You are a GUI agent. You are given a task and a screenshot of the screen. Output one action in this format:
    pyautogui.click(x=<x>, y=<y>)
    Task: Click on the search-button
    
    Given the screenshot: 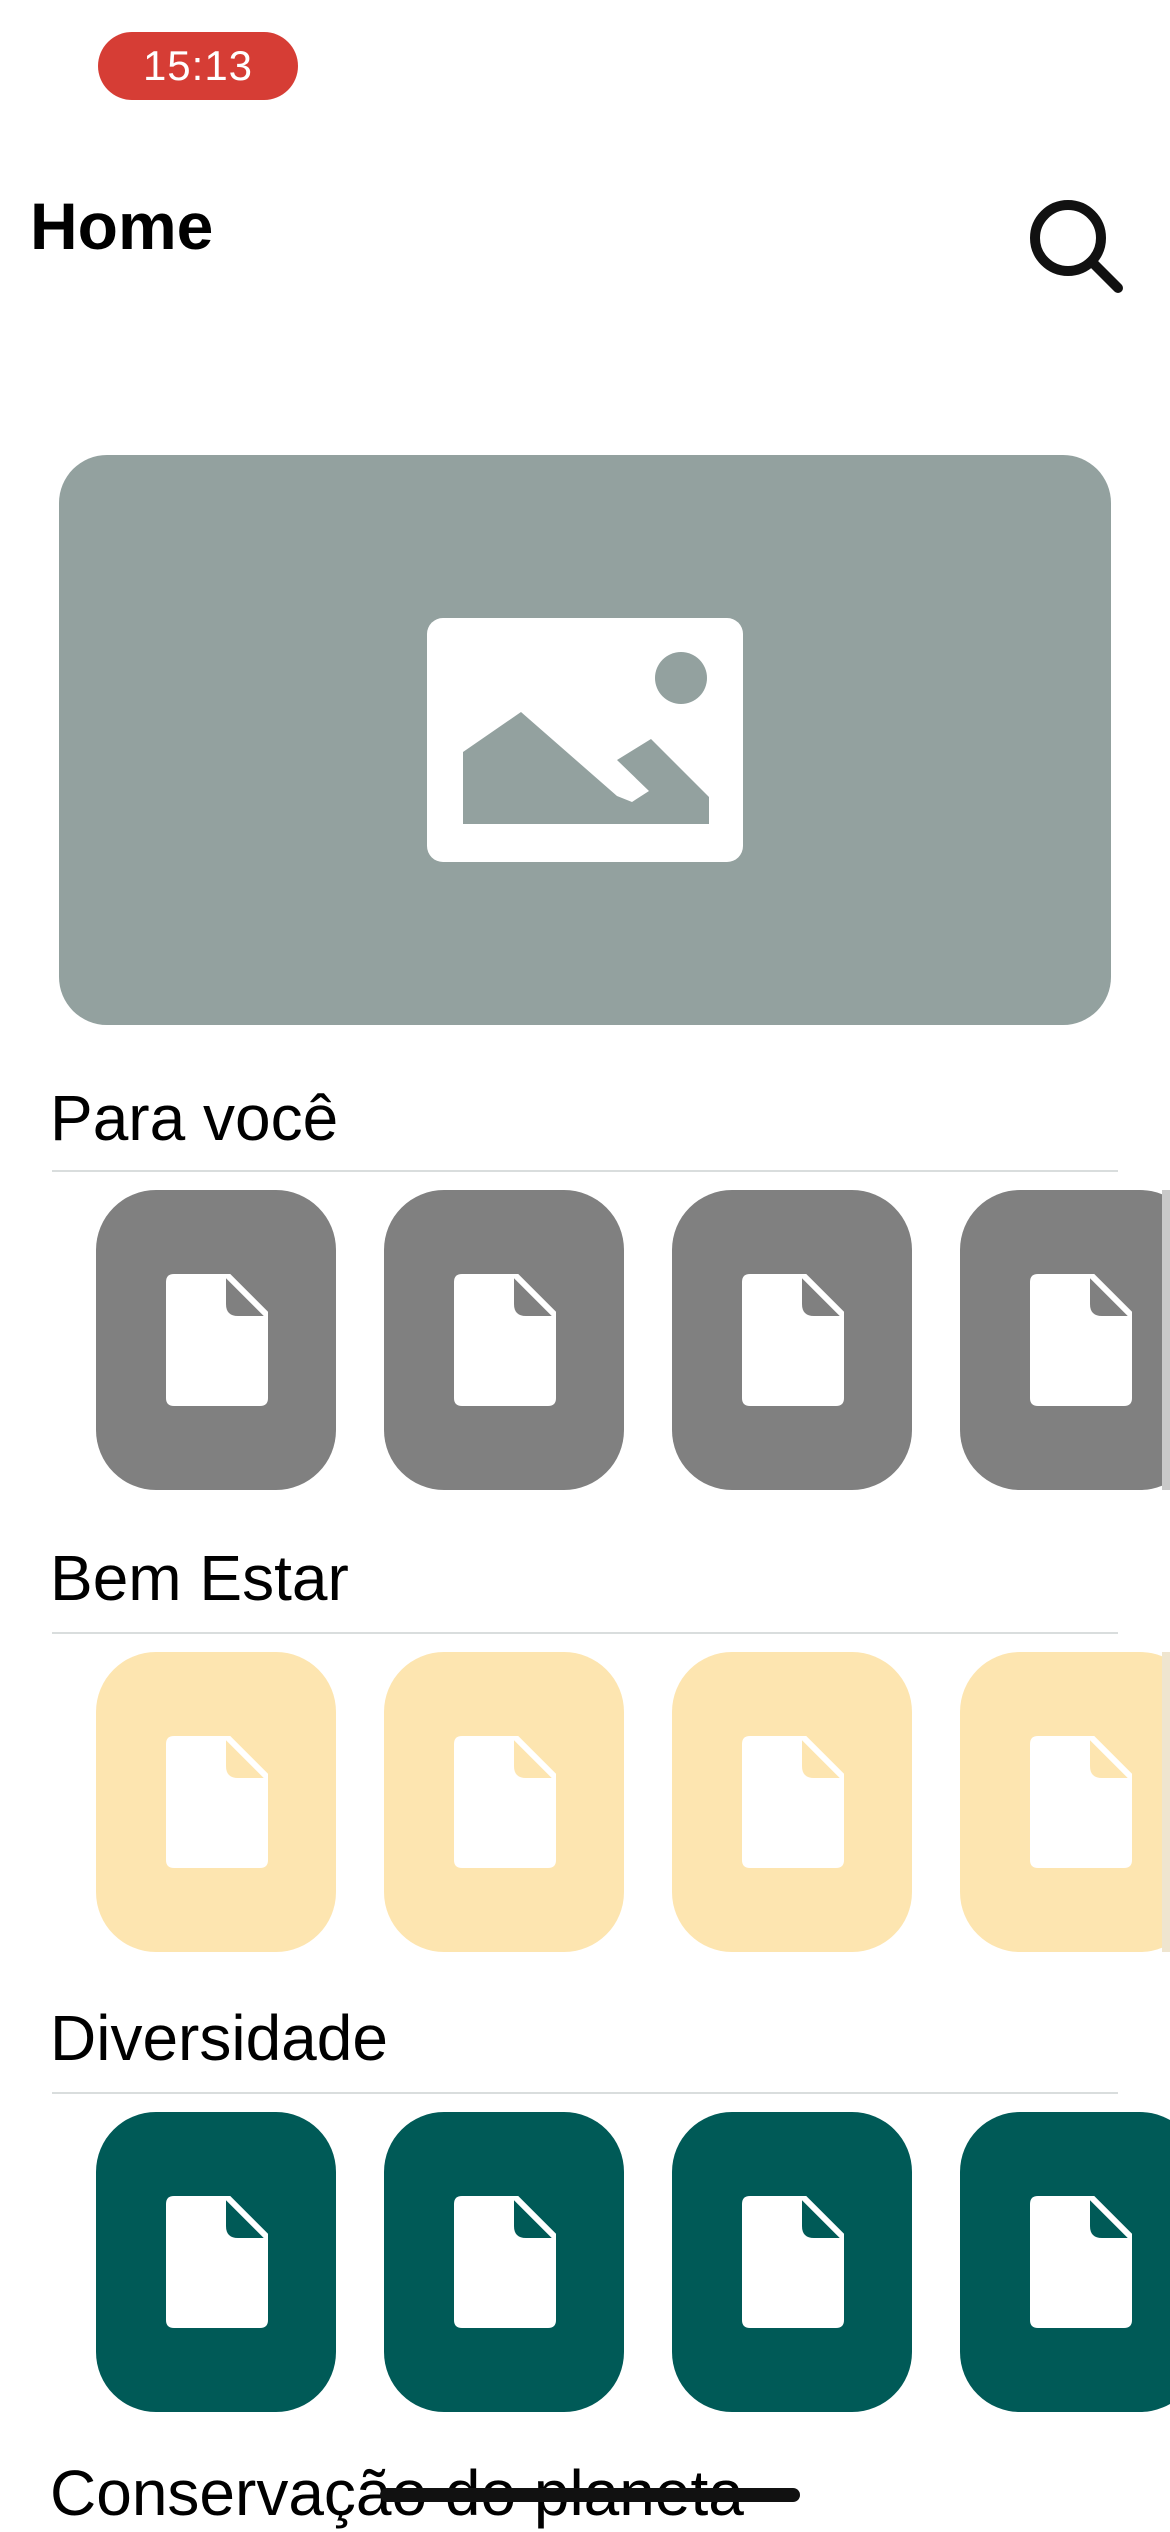 What is the action you would take?
    pyautogui.click(x=1075, y=245)
    